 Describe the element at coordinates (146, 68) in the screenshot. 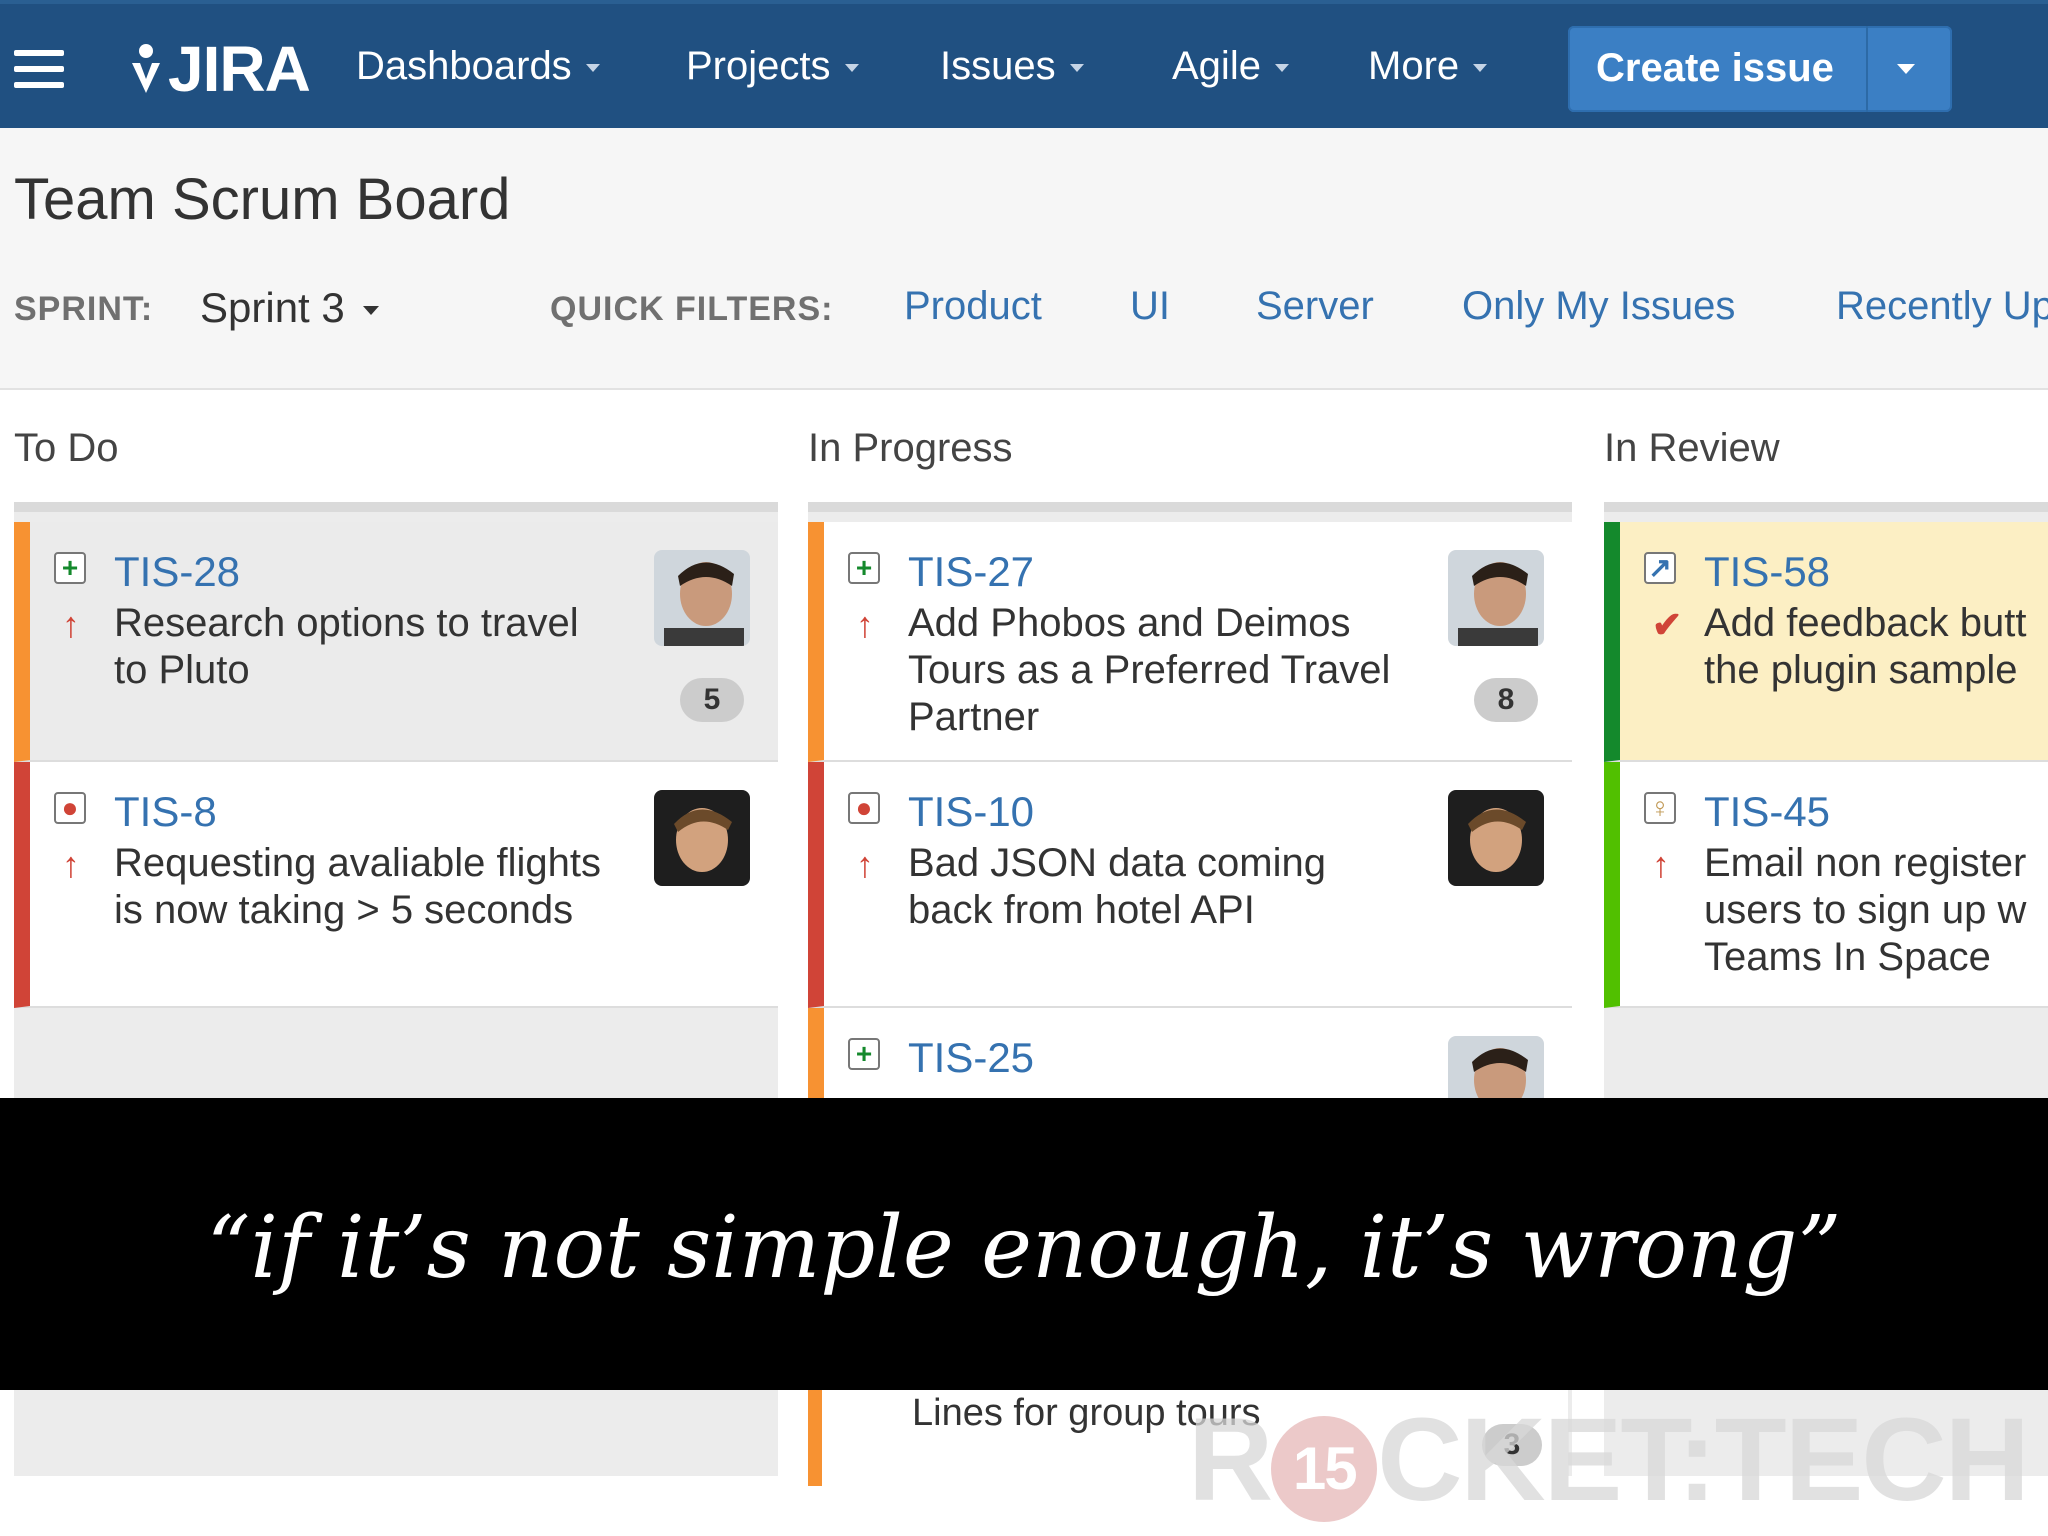

I see `jira-logo-icon` at that location.